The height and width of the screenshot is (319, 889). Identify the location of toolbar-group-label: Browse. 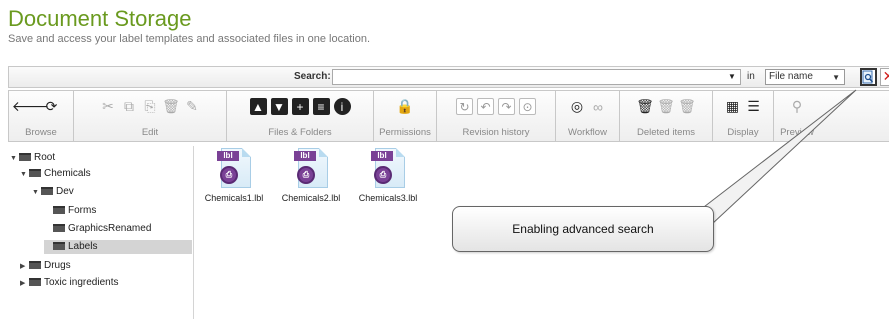
(41, 132).